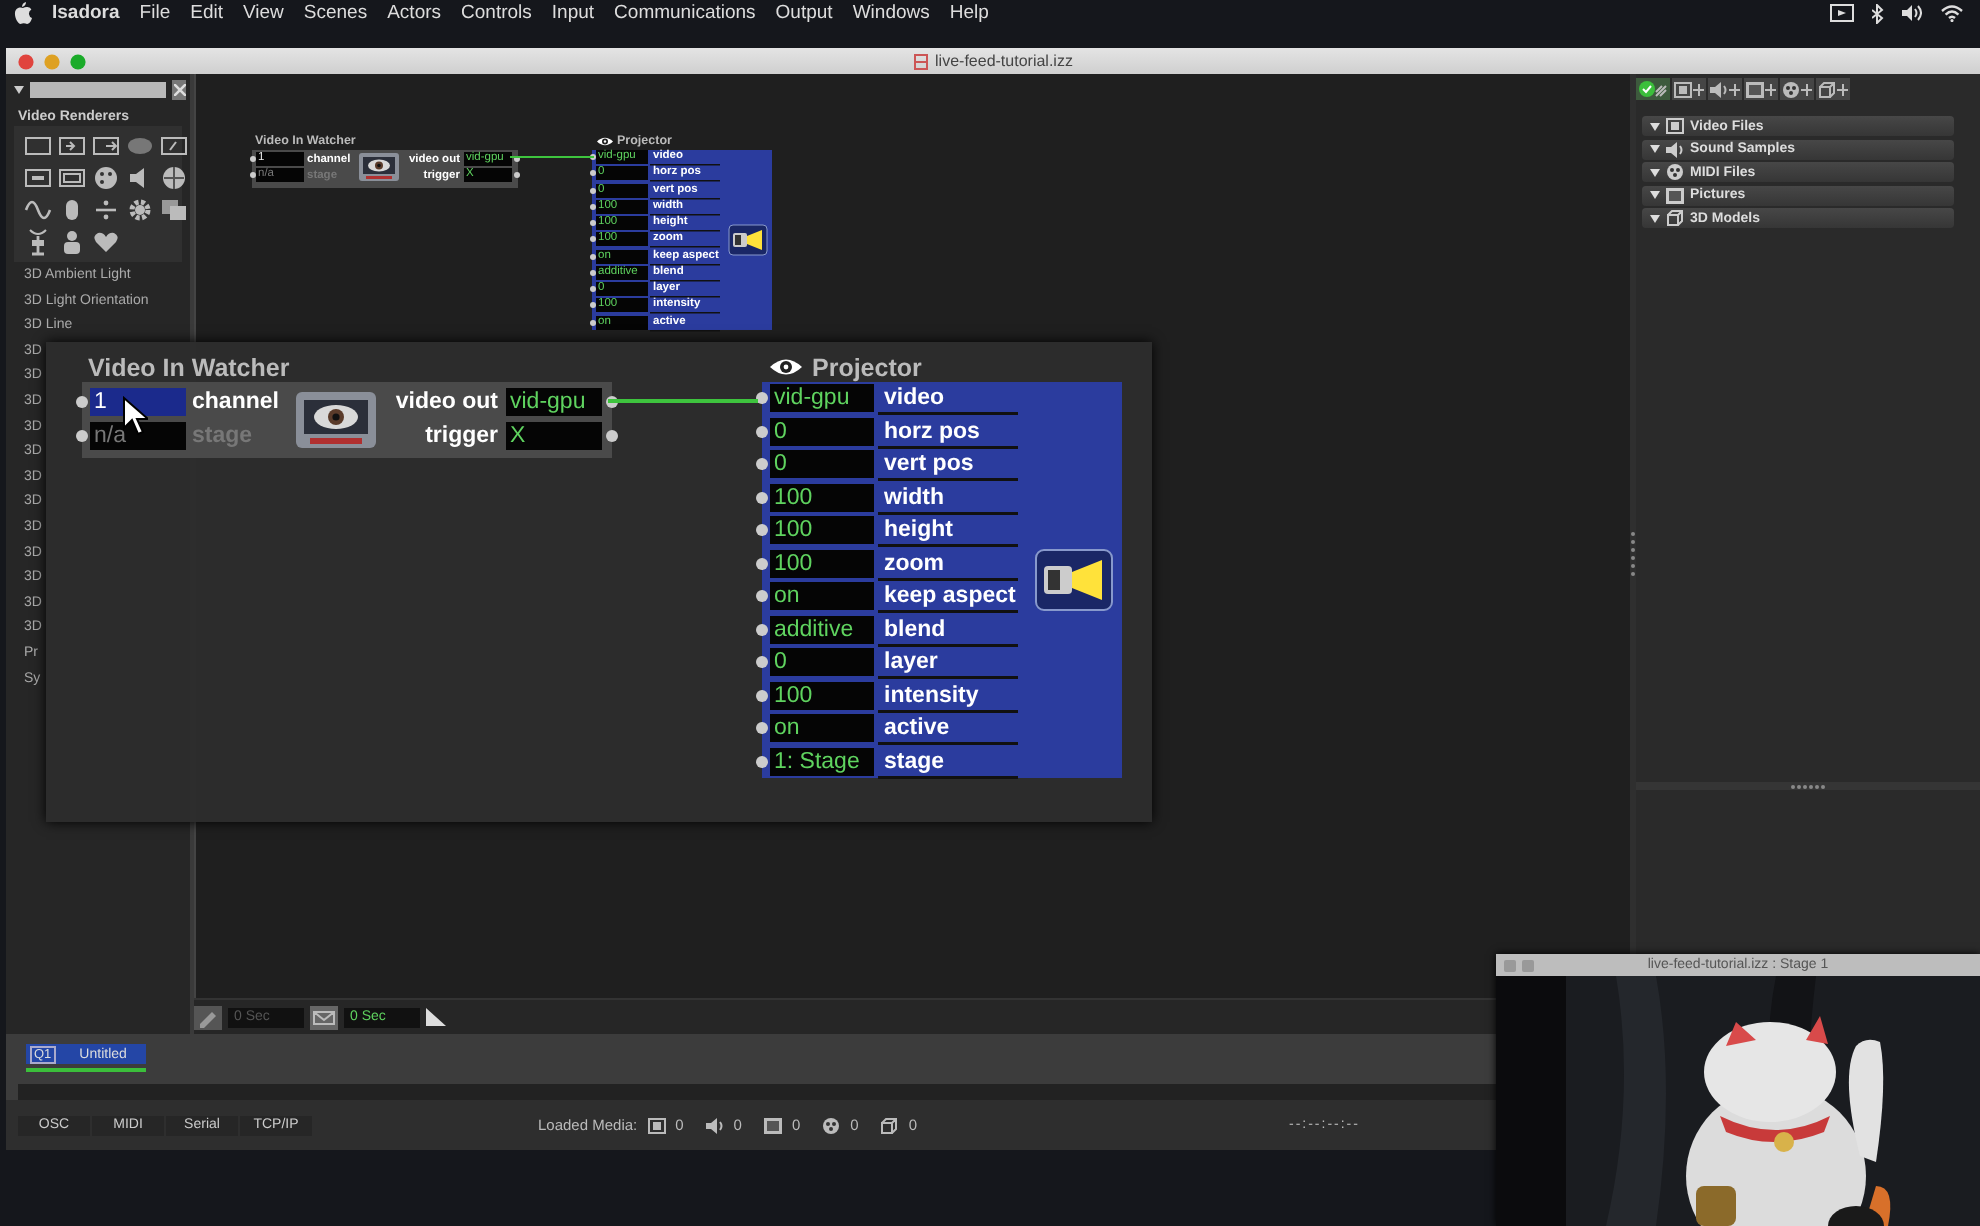  I want to click on menu-item: Actors, so click(414, 13).